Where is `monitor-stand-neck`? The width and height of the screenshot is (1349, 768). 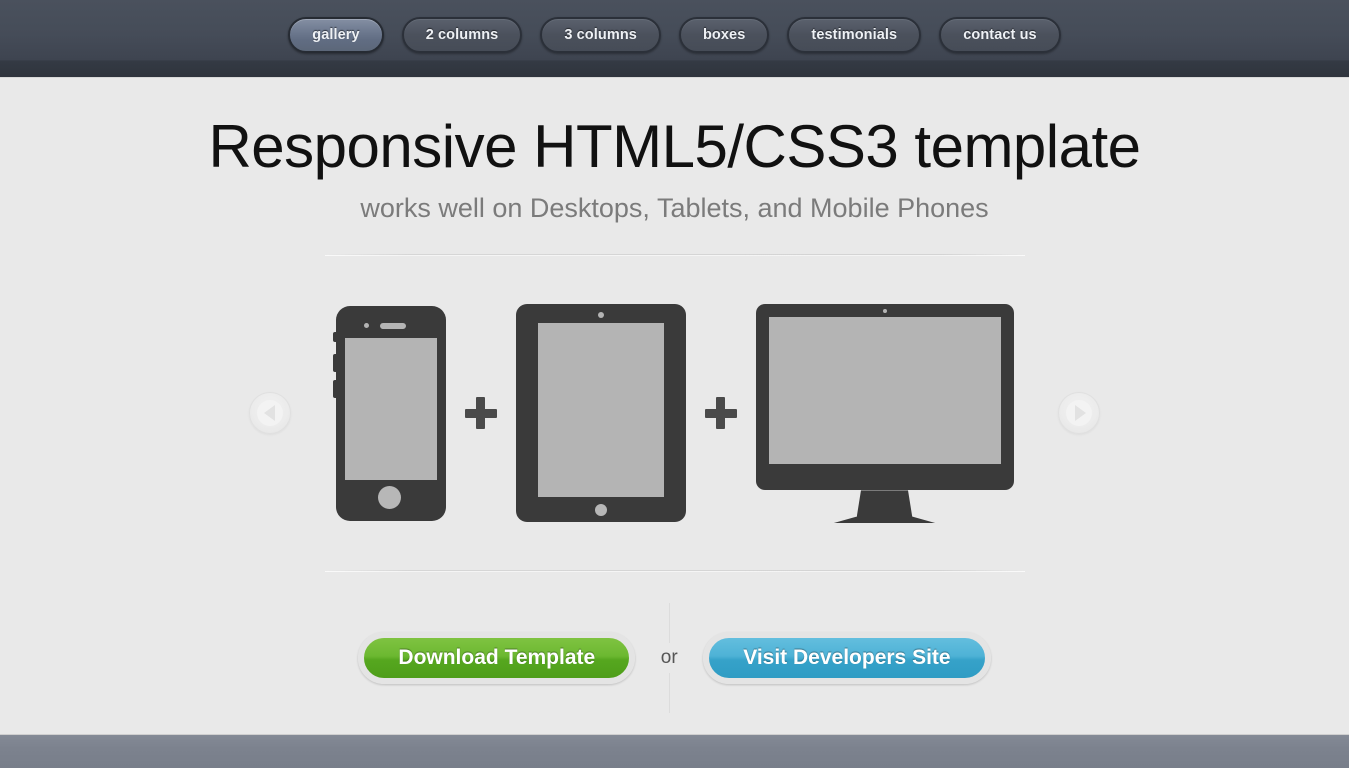 monitor-stand-neck is located at coordinates (884, 504).